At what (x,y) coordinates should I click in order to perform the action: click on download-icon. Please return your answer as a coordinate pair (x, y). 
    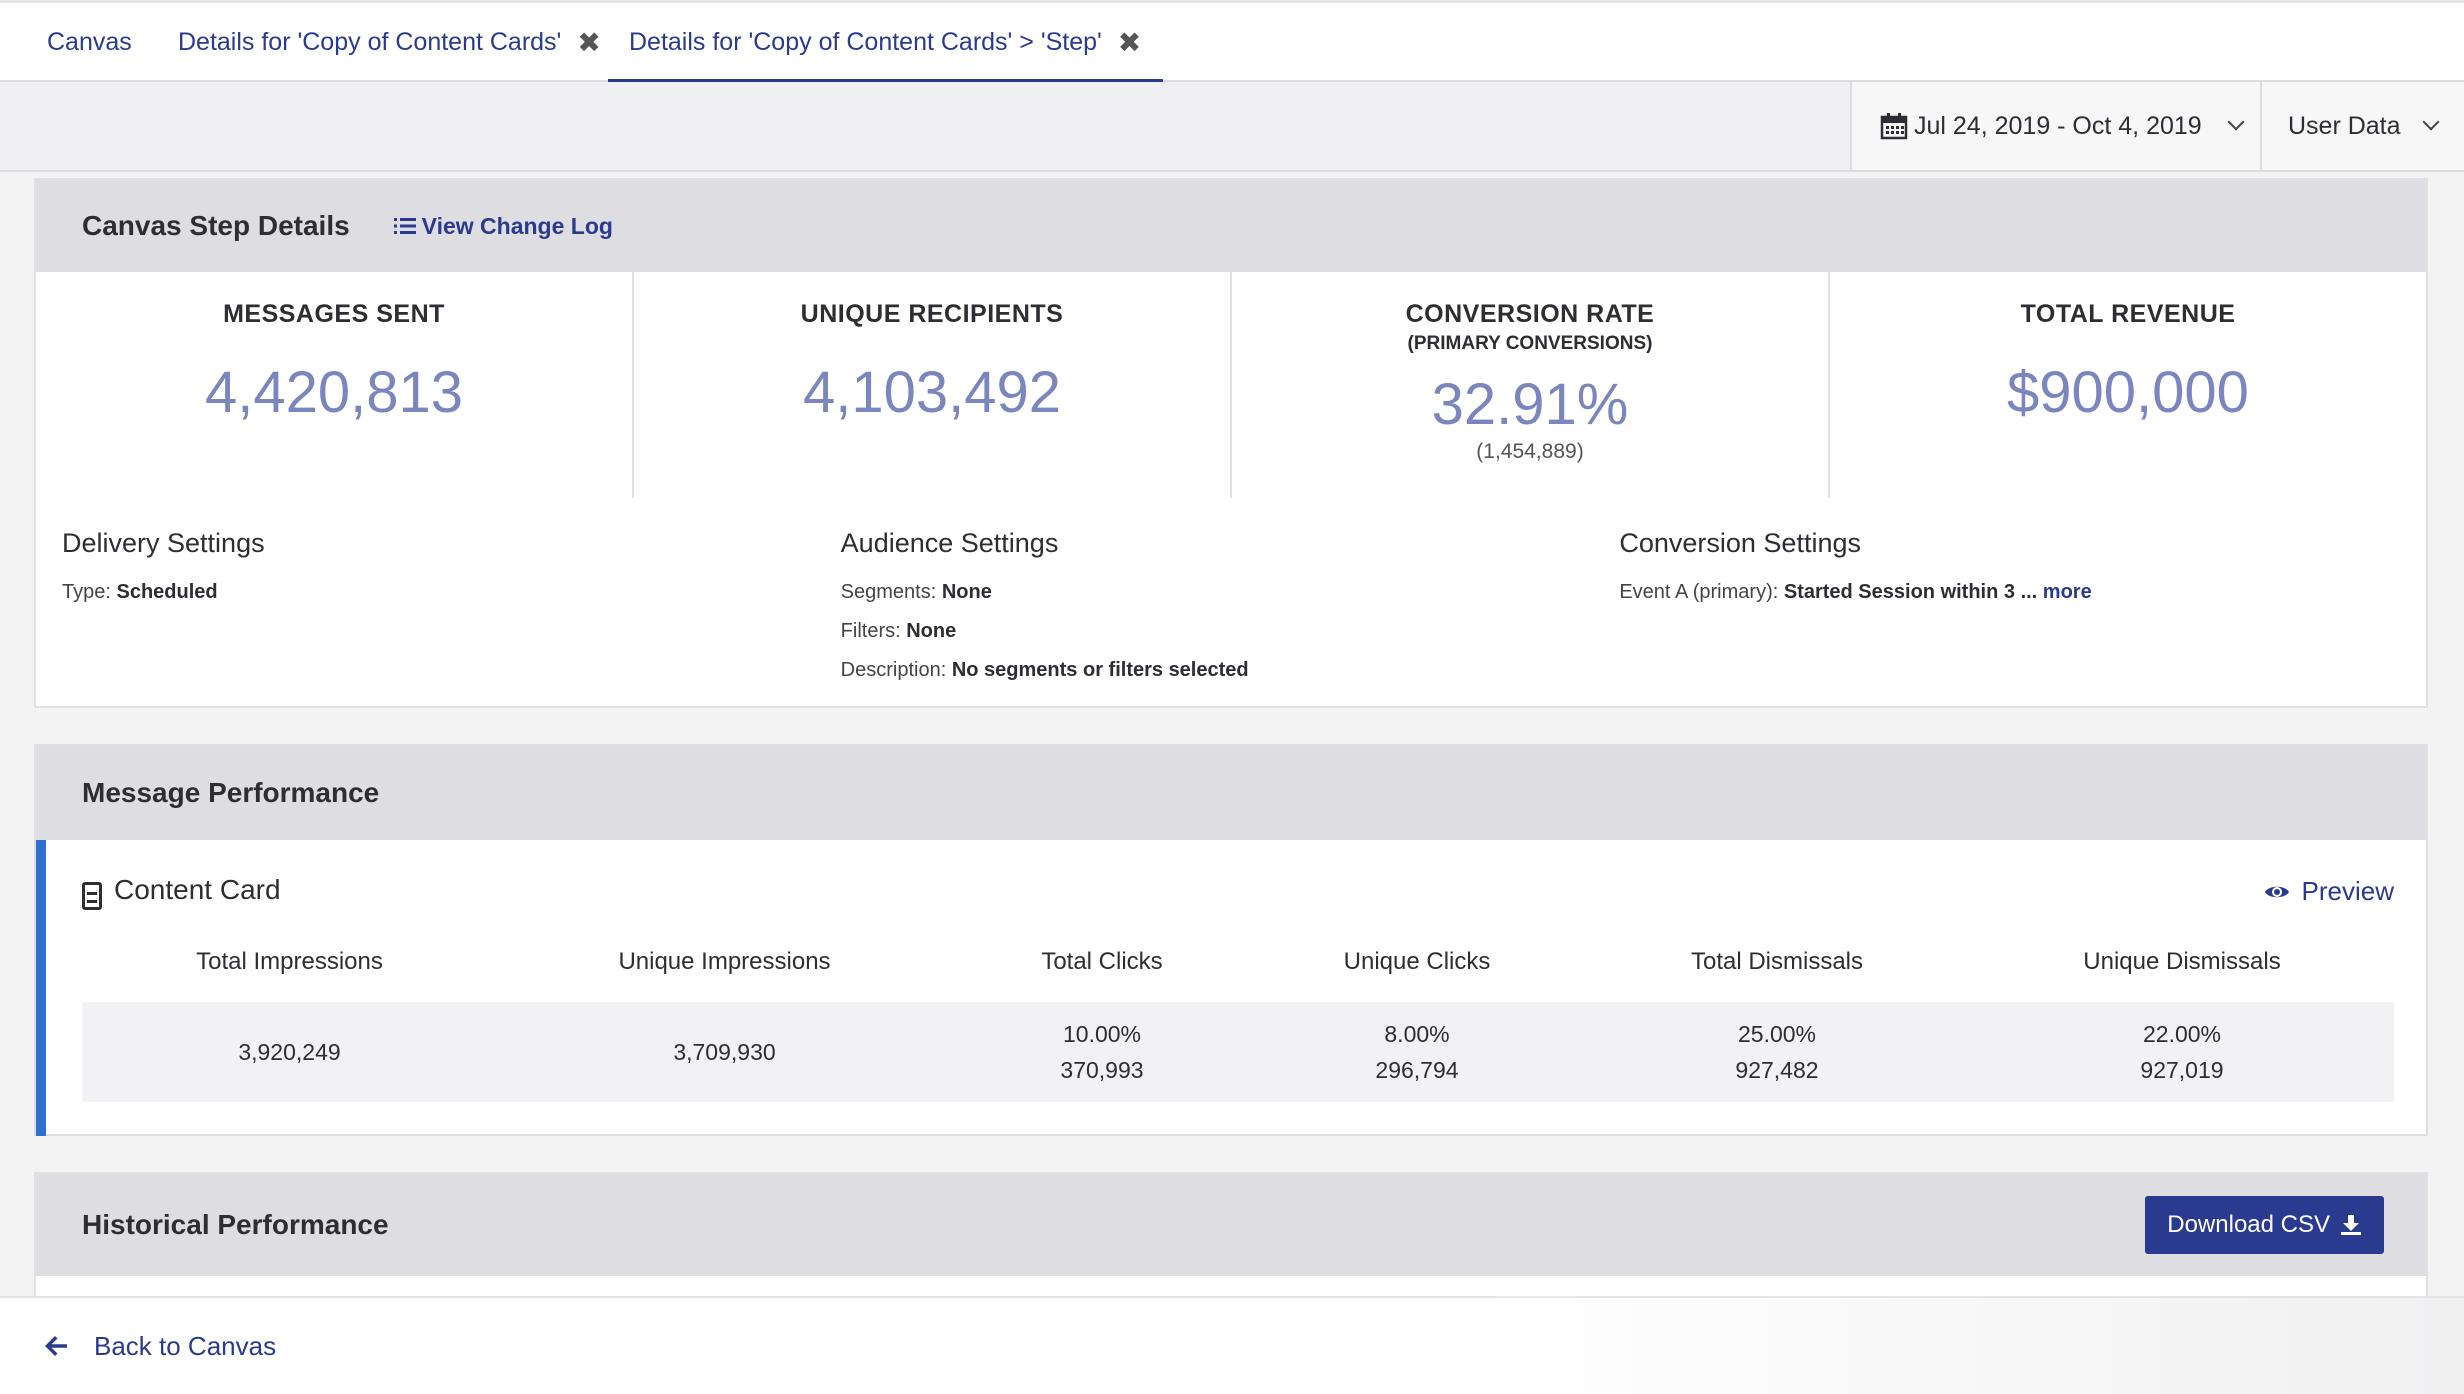
    Looking at the image, I should click on (2351, 1225).